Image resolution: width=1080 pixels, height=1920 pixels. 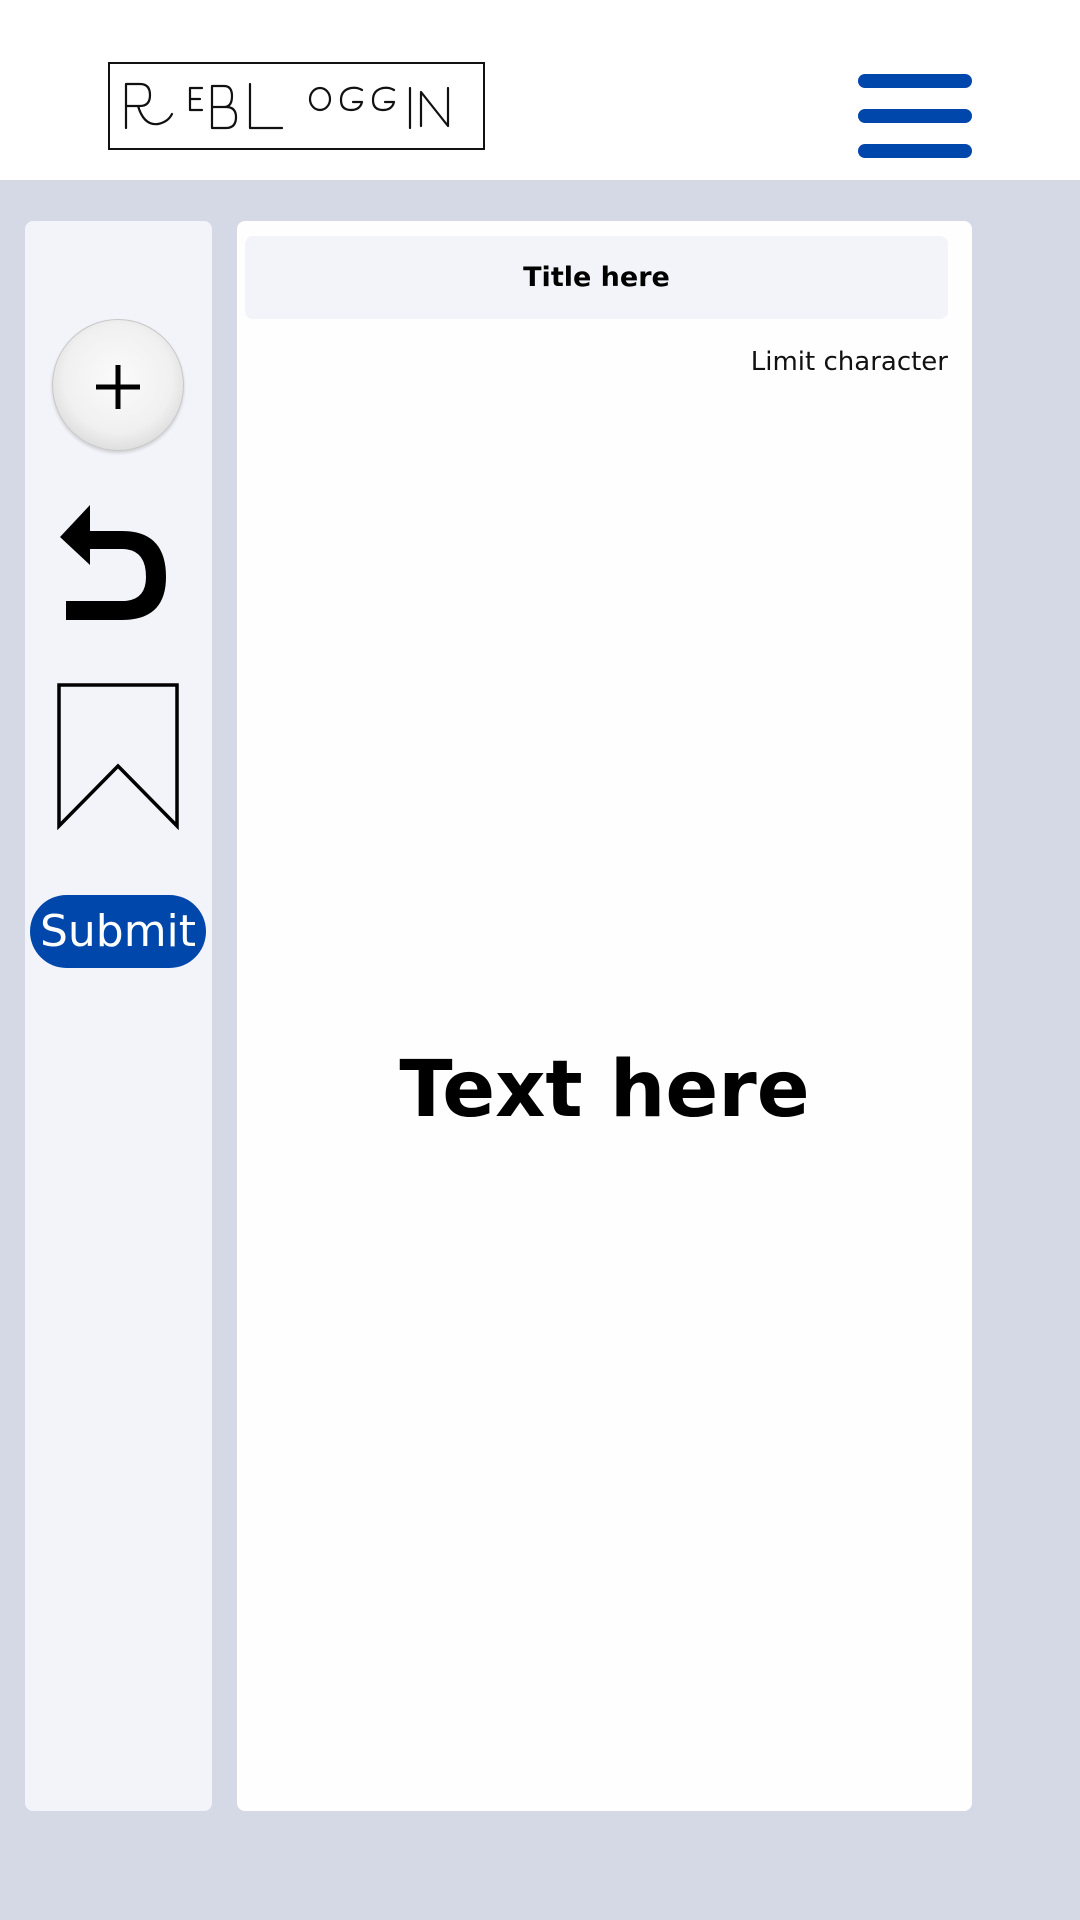 I want to click on undo-arrow-icon, so click(x=113, y=562).